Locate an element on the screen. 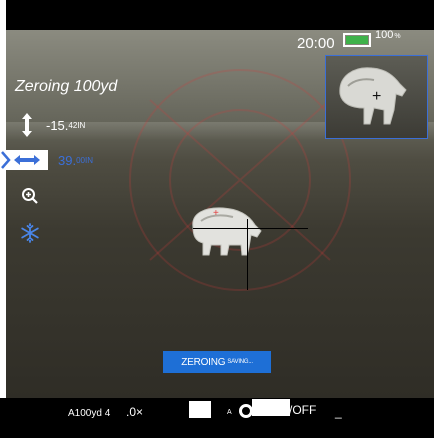 The width and height of the screenshot is (434, 438). battery-fill is located at coordinates (357, 40).